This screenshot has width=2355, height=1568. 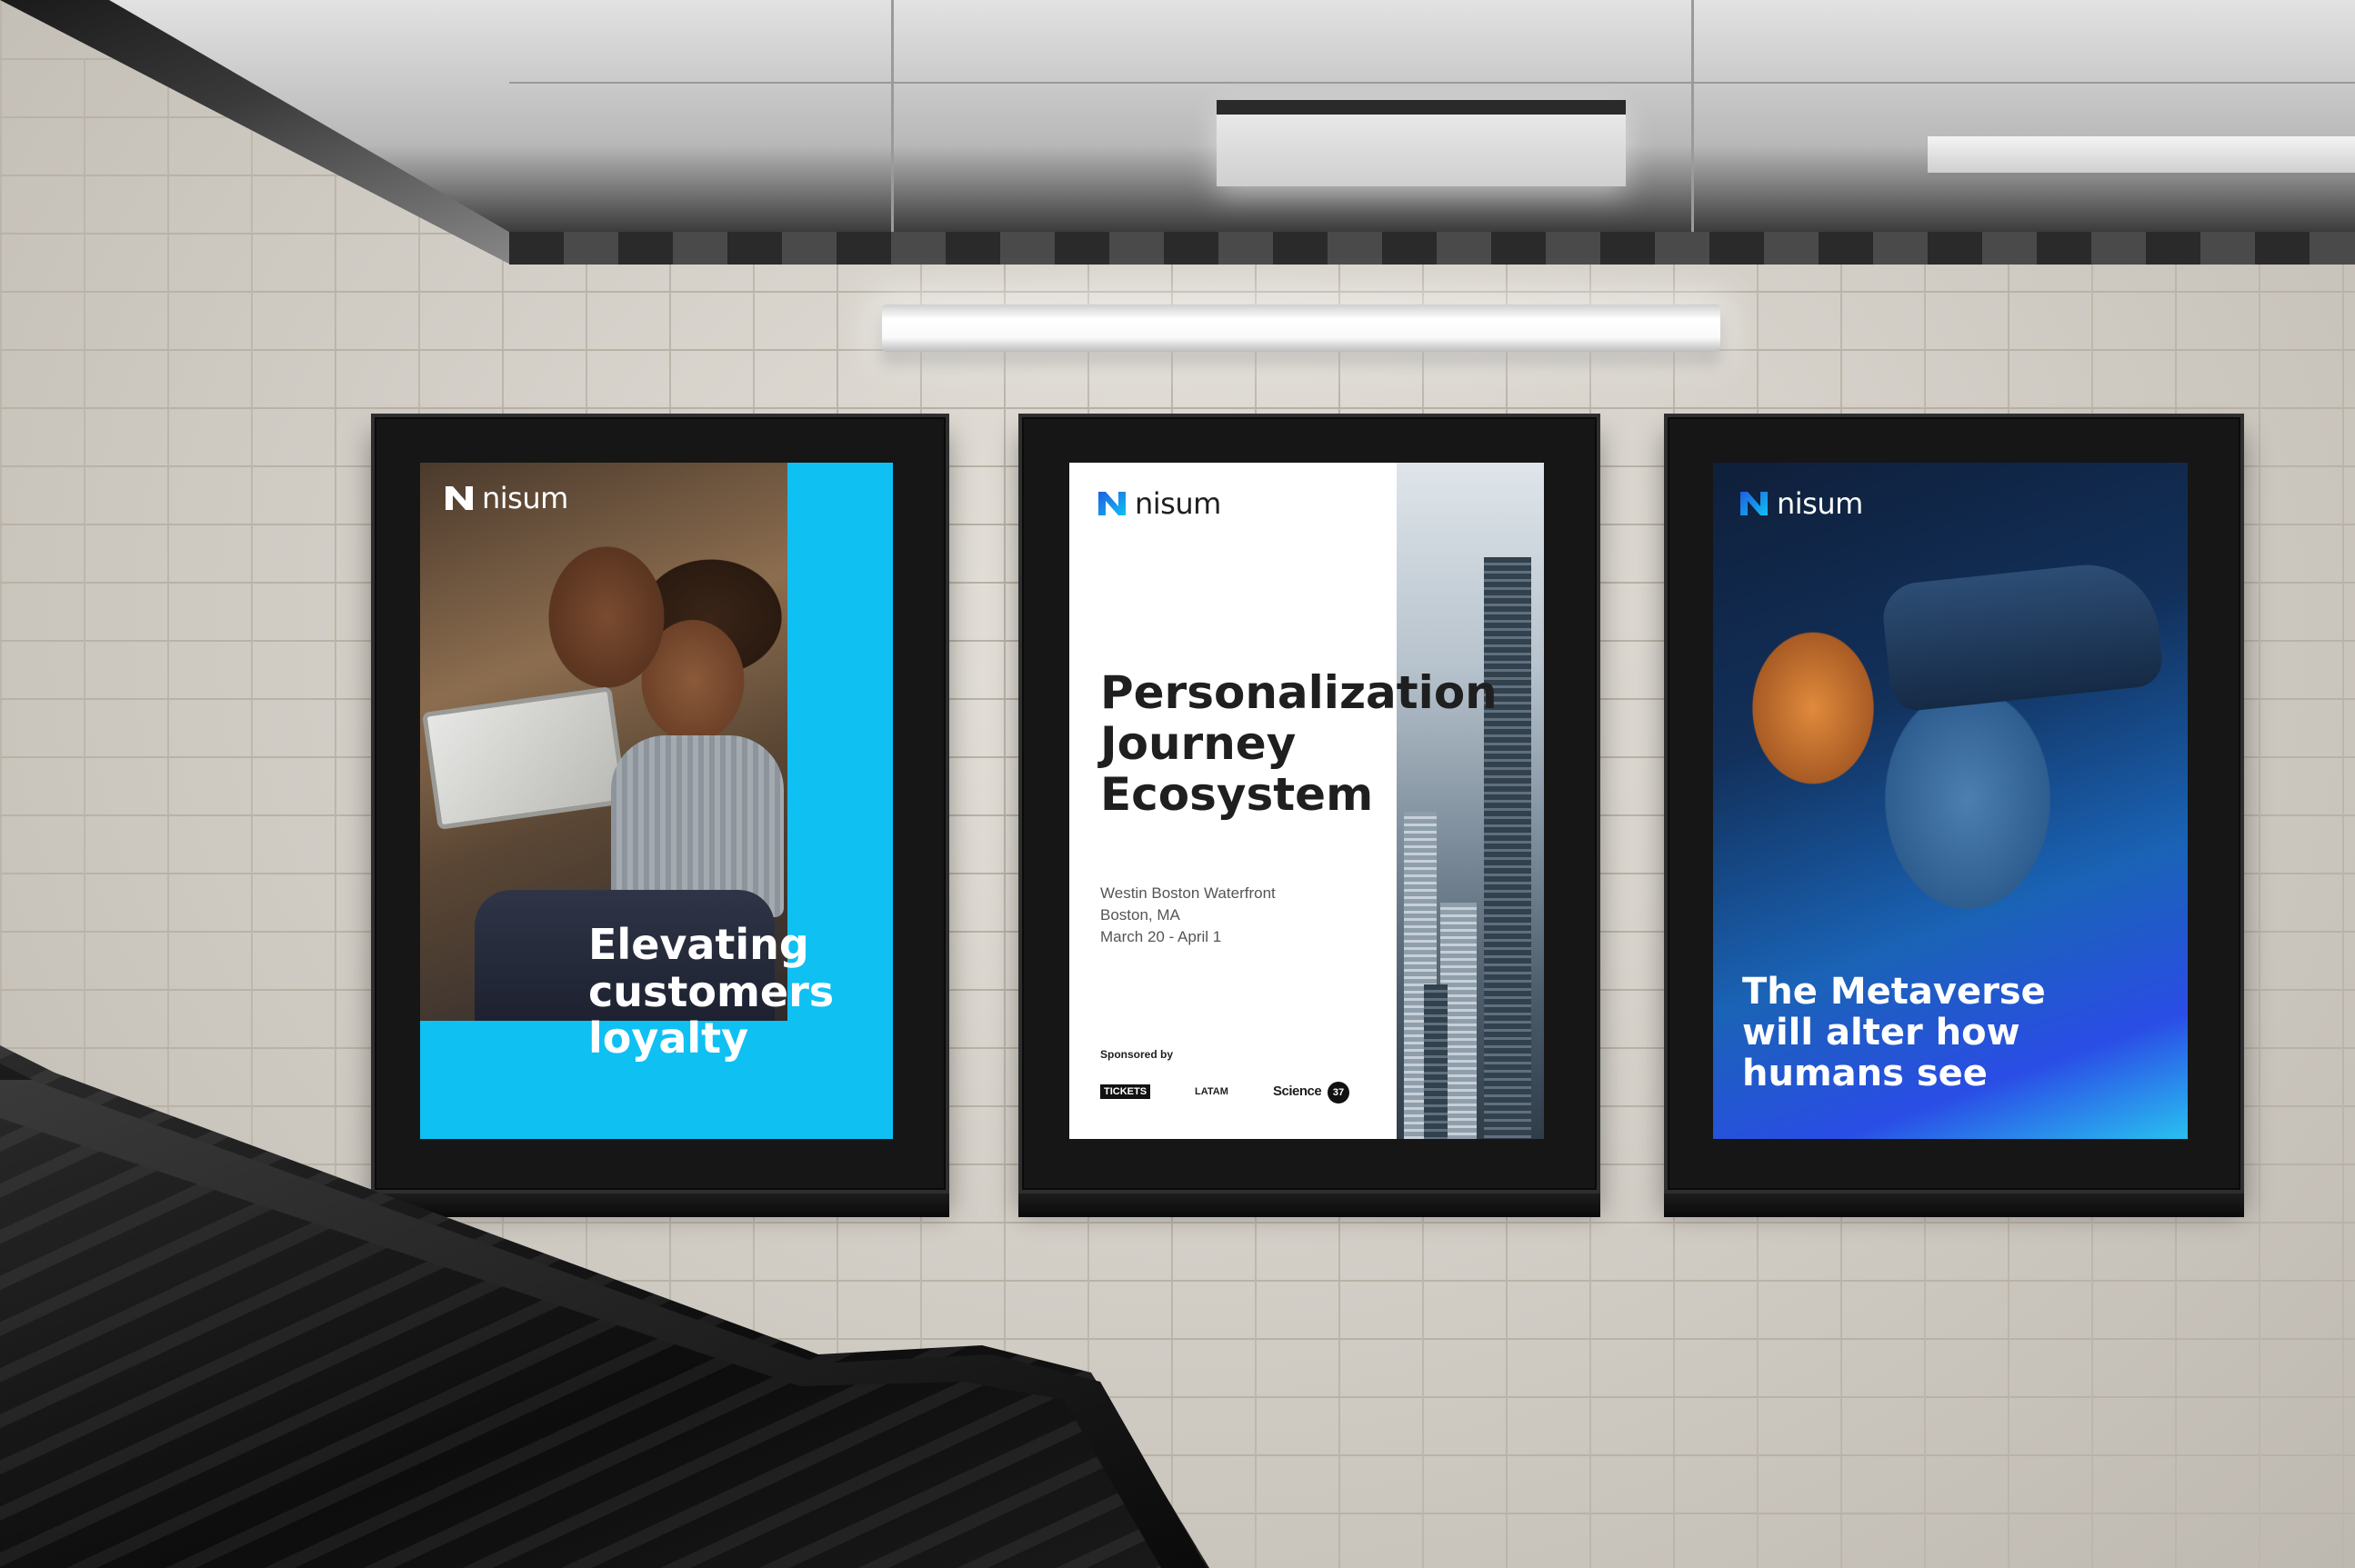 What do you see at coordinates (1338, 1093) in the screenshot?
I see `sponsor-science-badge: 37` at bounding box center [1338, 1093].